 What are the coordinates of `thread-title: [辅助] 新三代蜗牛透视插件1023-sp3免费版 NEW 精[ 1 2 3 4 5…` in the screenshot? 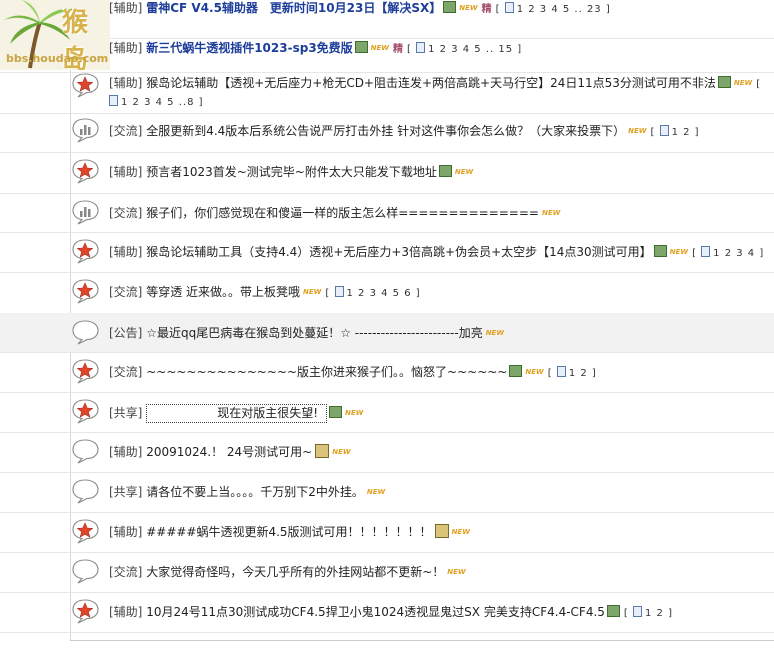 It's located at (439, 49).